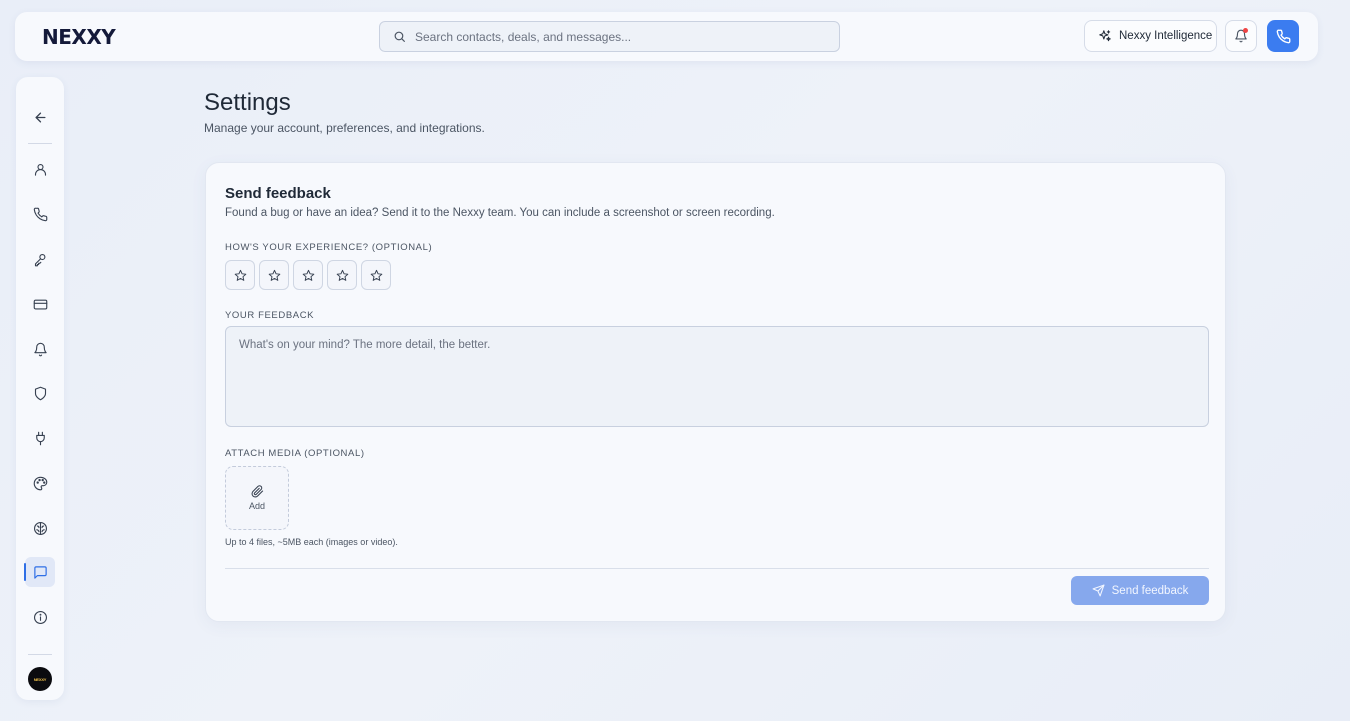 The image size is (1350, 721). I want to click on send-feedback-button: Send feedback, so click(1140, 590).